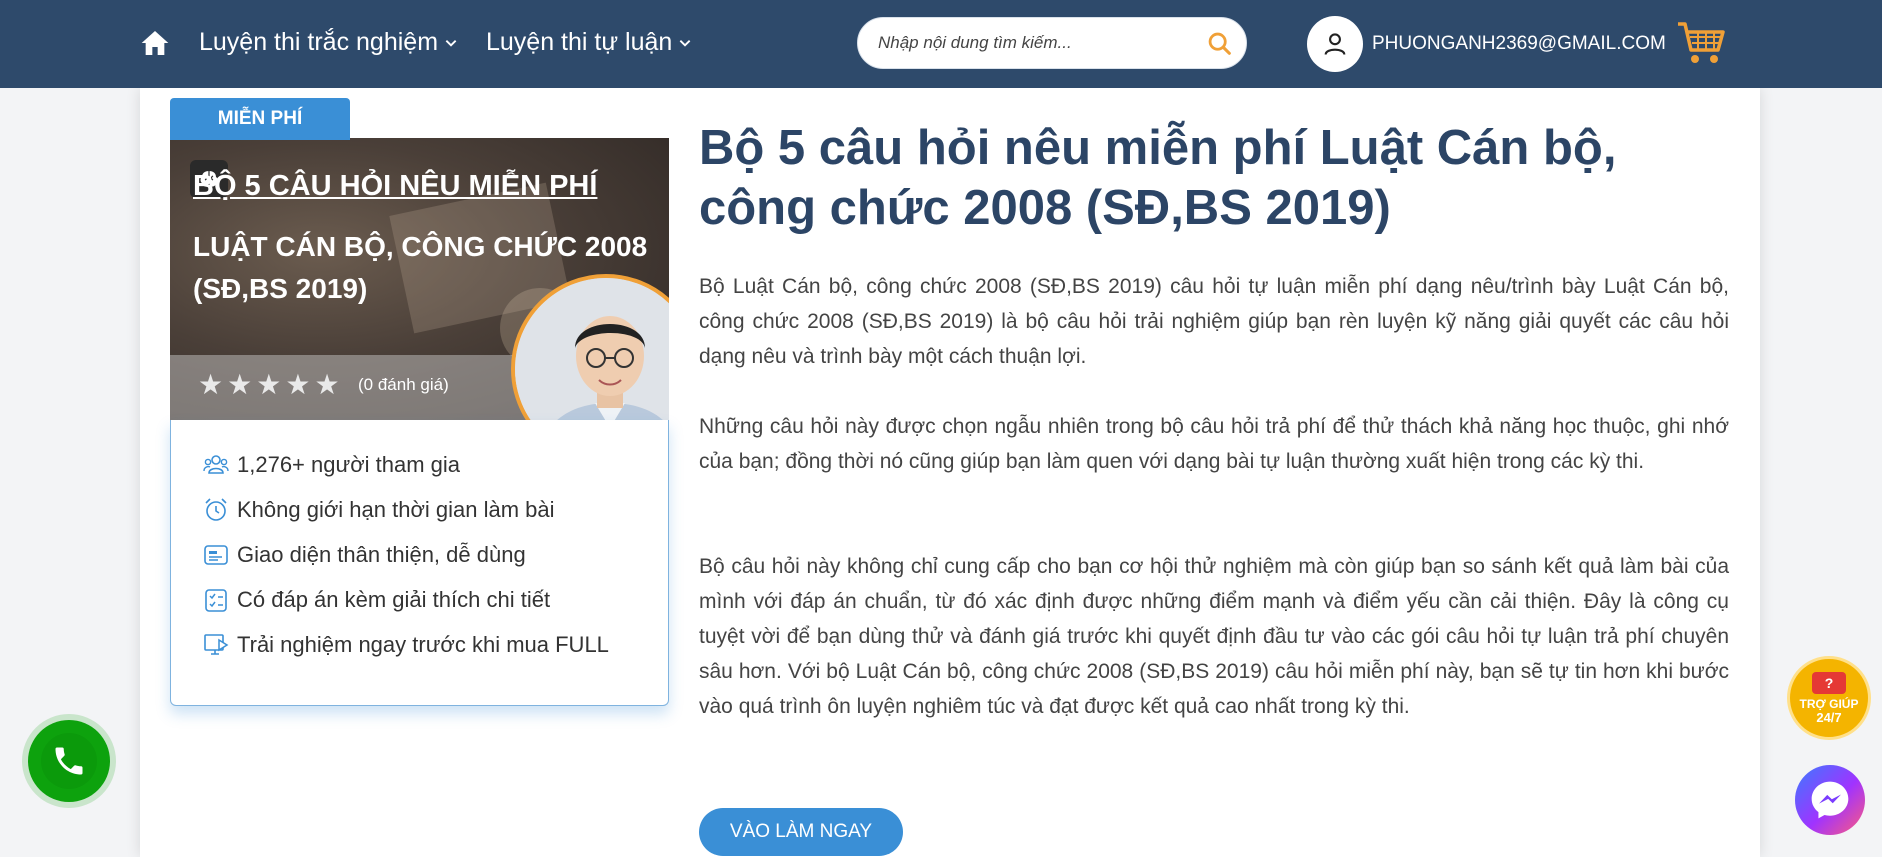 The image size is (1882, 857). I want to click on alarm-clock-icon, so click(216, 509).